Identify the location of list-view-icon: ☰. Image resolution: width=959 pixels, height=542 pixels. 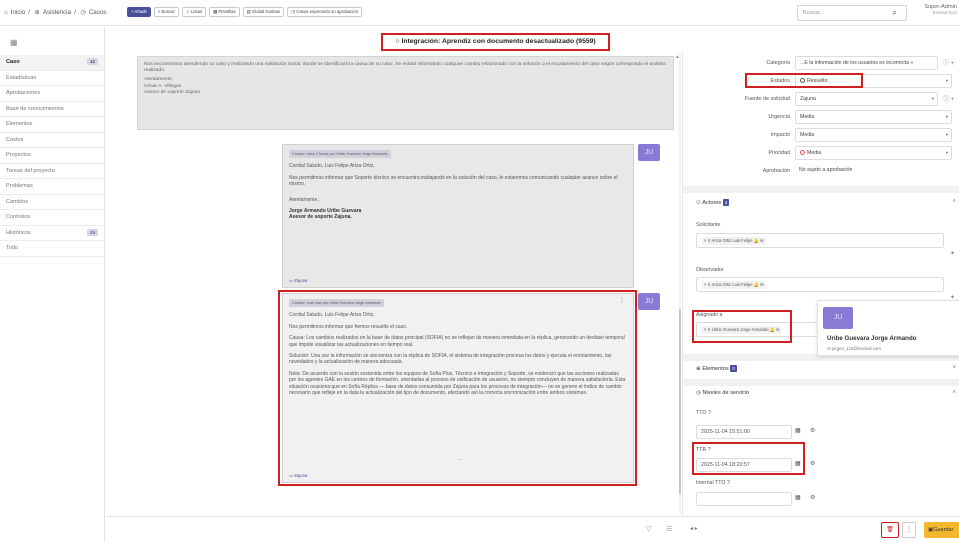
(669, 529).